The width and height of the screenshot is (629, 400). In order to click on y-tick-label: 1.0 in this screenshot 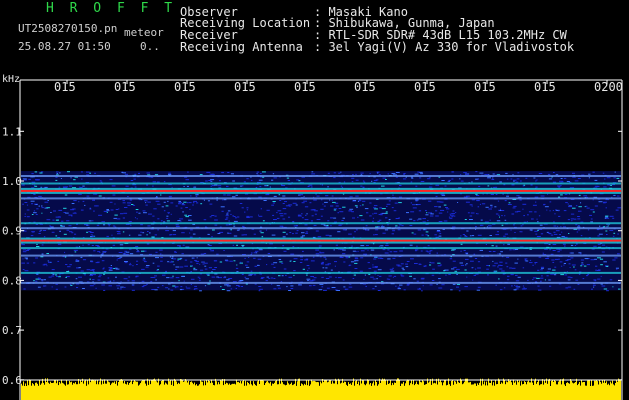, I will do `click(12, 181)`.